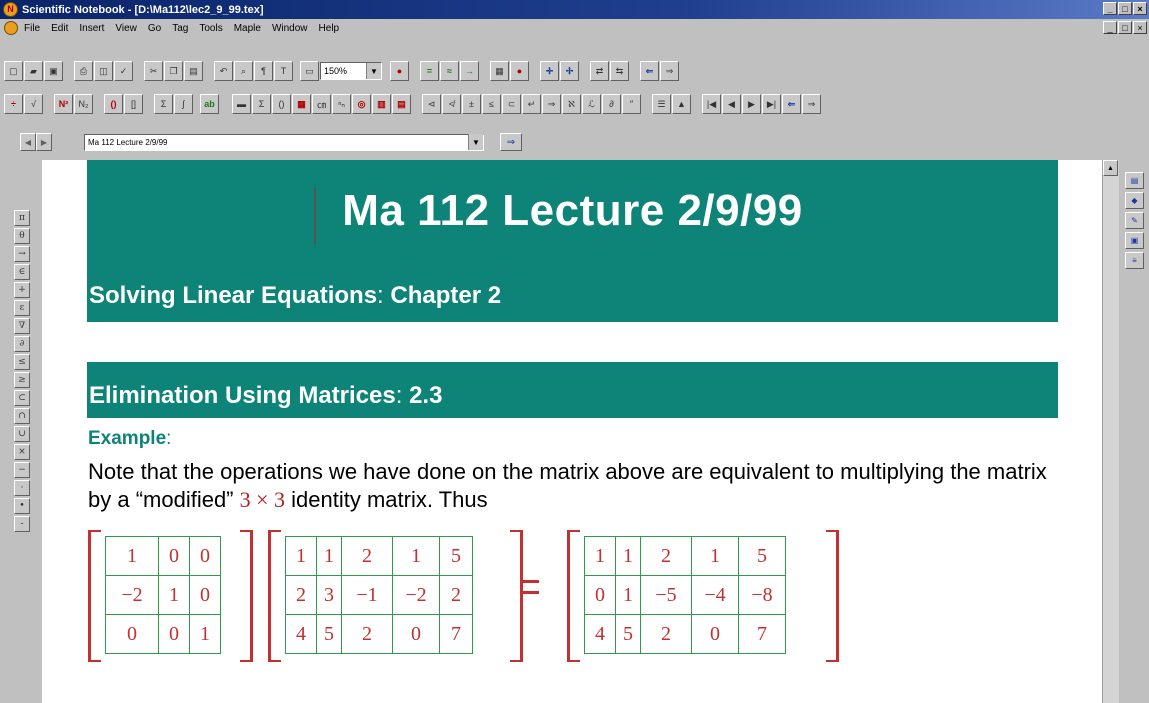 This screenshot has height=703, width=1149. What do you see at coordinates (731, 104) in the screenshot?
I see `previous-icon: ◀` at bounding box center [731, 104].